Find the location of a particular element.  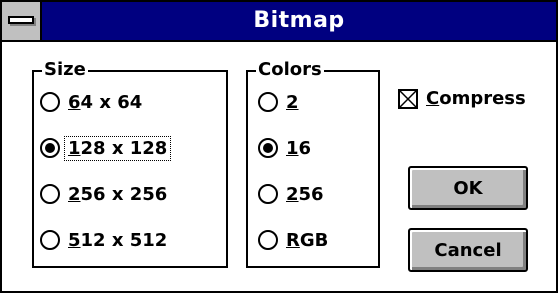

cancel-button: Cancel is located at coordinates (468, 250).